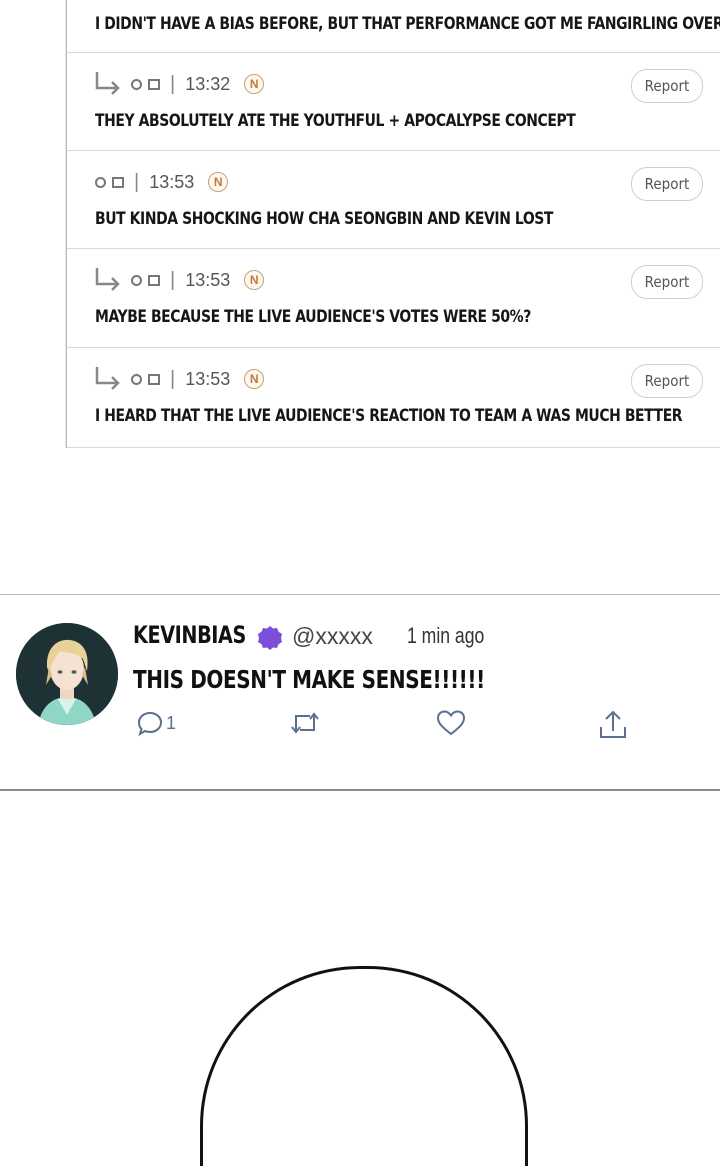  I want to click on heart-icon, so click(451, 723).